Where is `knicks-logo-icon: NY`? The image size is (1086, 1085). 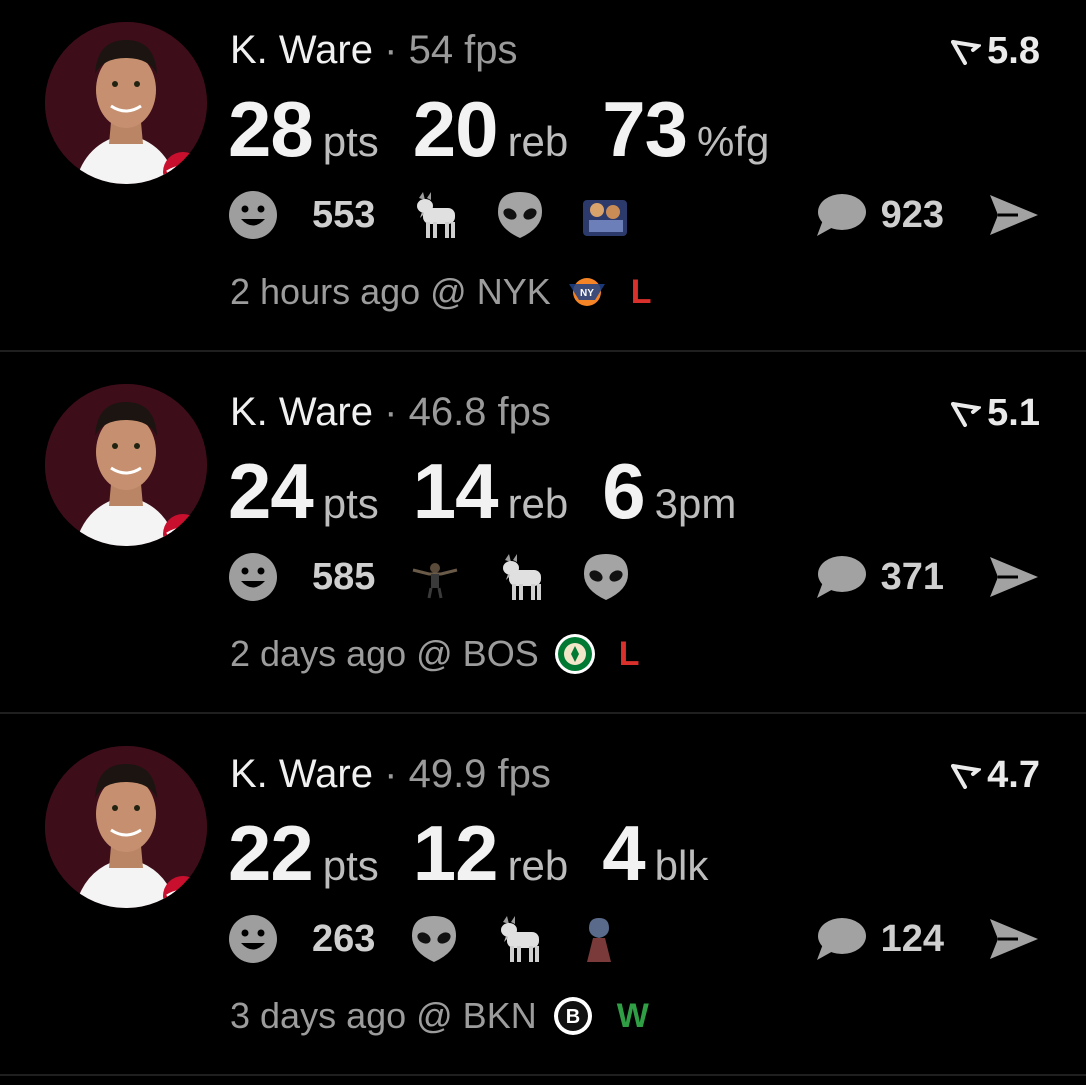 knicks-logo-icon: NY is located at coordinates (586, 292).